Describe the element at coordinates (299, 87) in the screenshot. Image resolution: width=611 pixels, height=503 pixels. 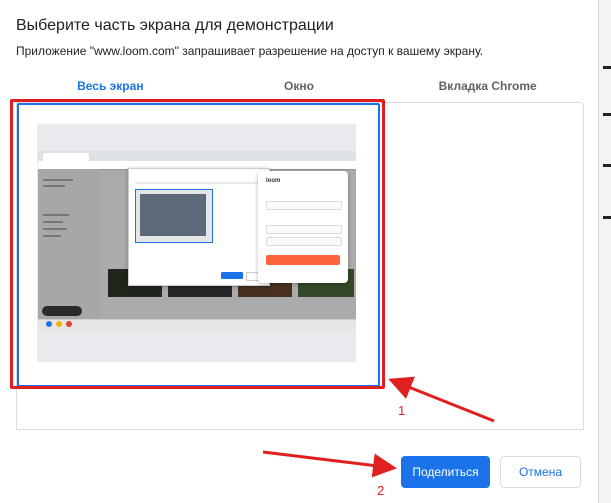
I see `tab-window: Окно` at that location.